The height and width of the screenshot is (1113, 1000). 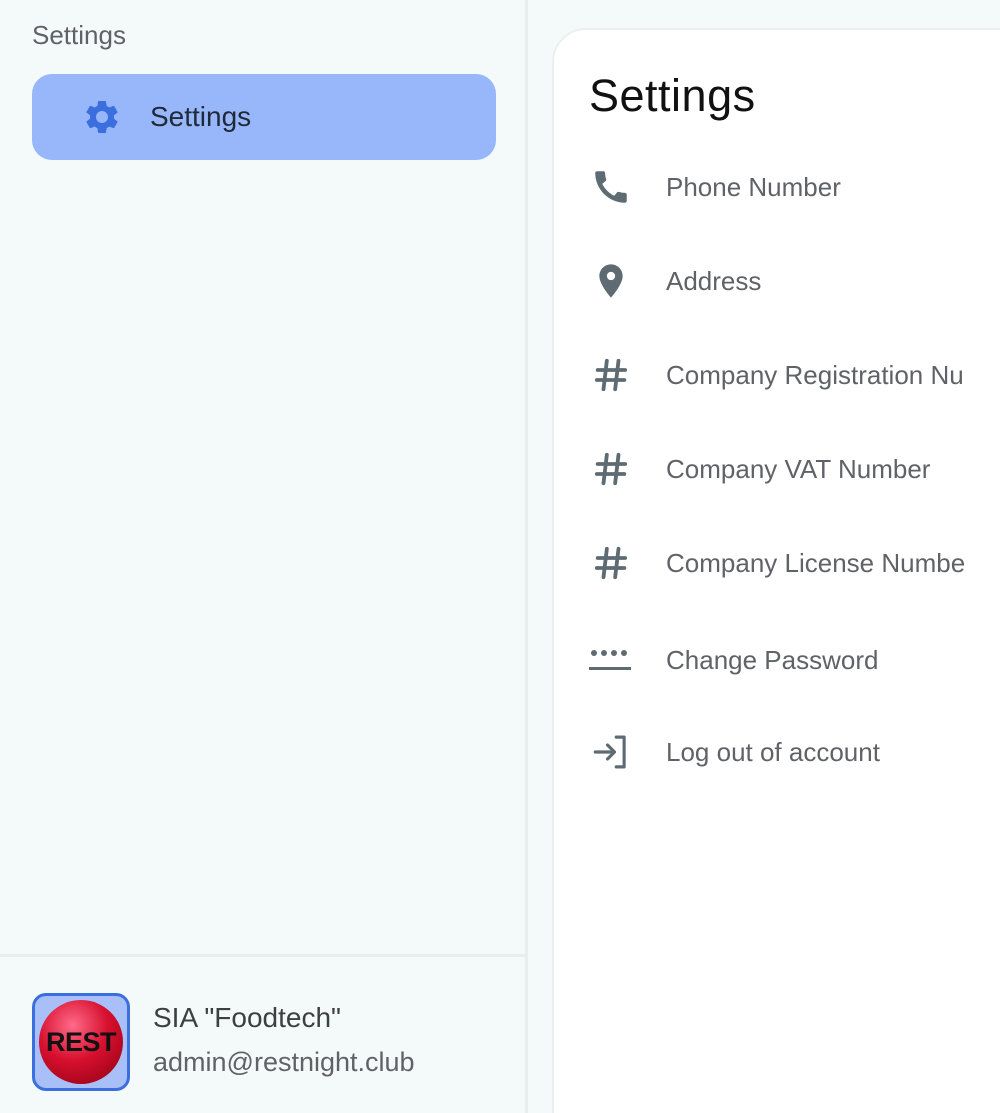 What do you see at coordinates (753, 186) in the screenshot?
I see `settings-row-label: Phone Number` at bounding box center [753, 186].